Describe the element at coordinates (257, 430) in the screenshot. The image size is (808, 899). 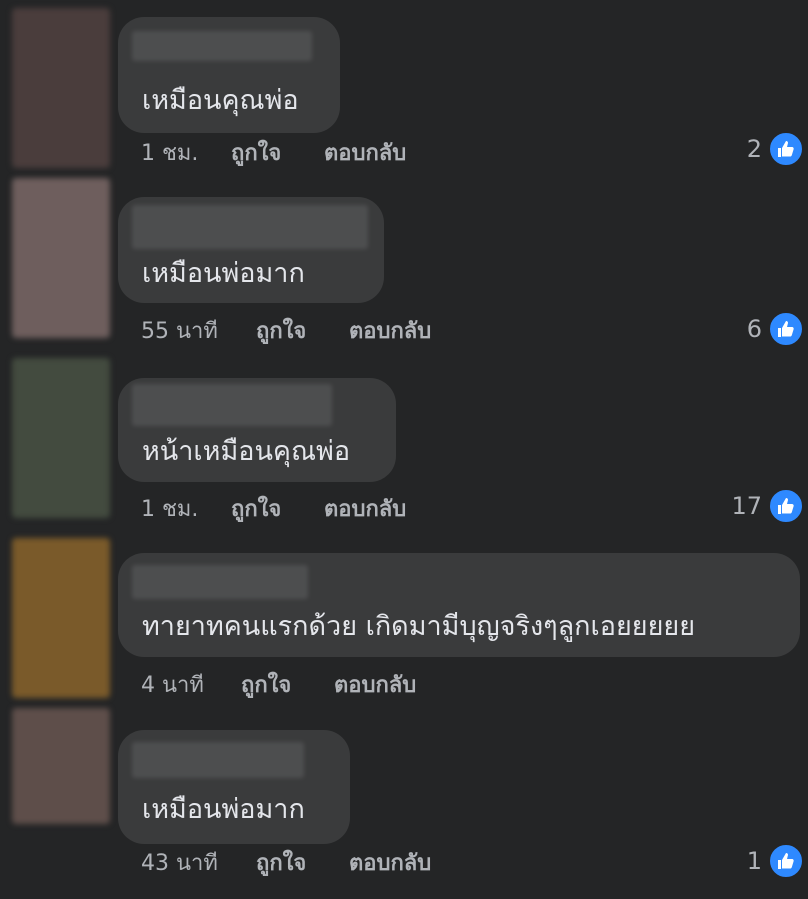
I see `comment-bubble: หน้าเหมือนคุณพ่อ` at that location.